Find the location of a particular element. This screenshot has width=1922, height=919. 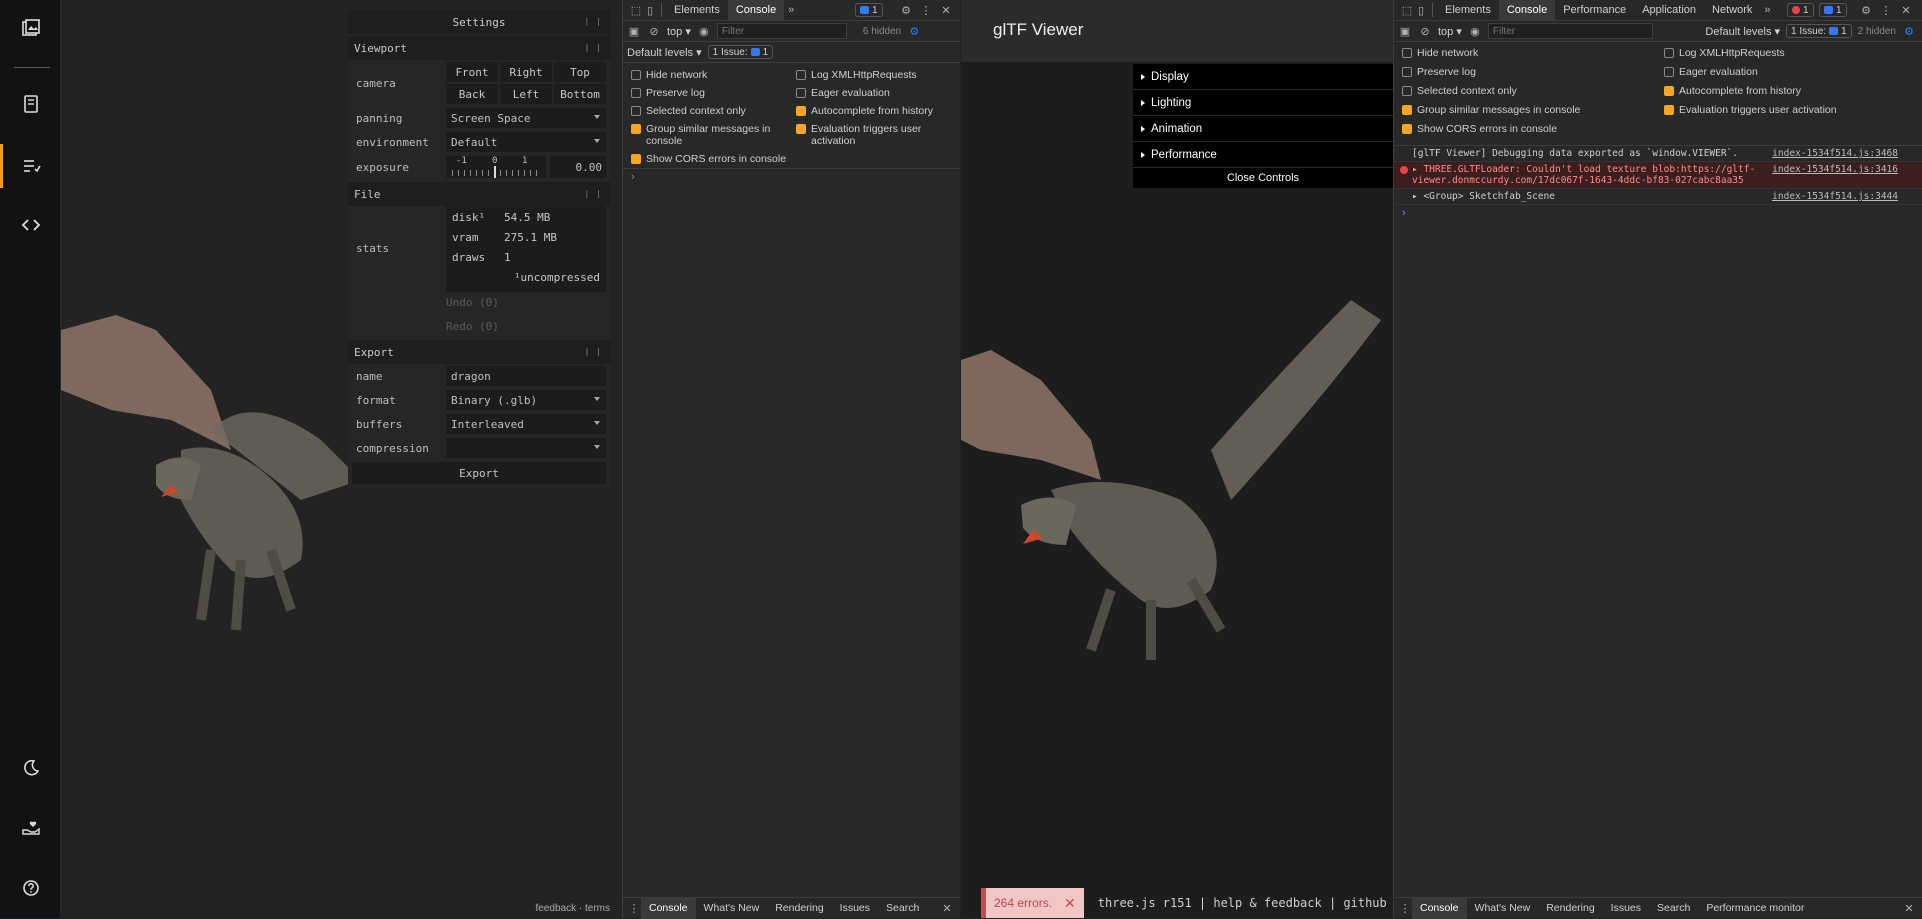

filter-input is located at coordinates (1570, 31).